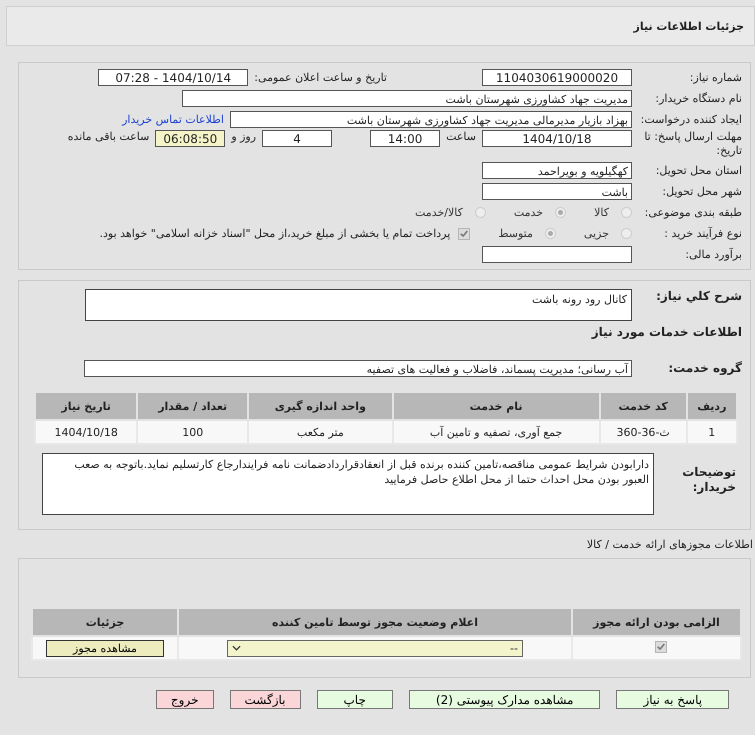  I want to click on action-button: خروج, so click(185, 699).